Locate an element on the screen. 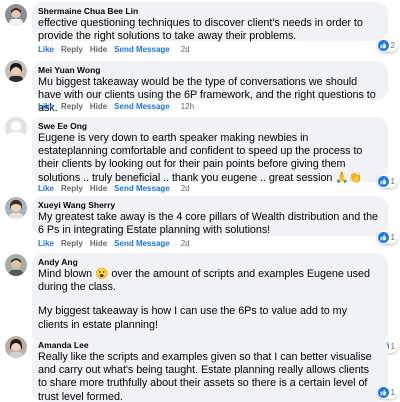 This screenshot has height=402, width=400. comment-author: Andy Ang is located at coordinates (209, 262).